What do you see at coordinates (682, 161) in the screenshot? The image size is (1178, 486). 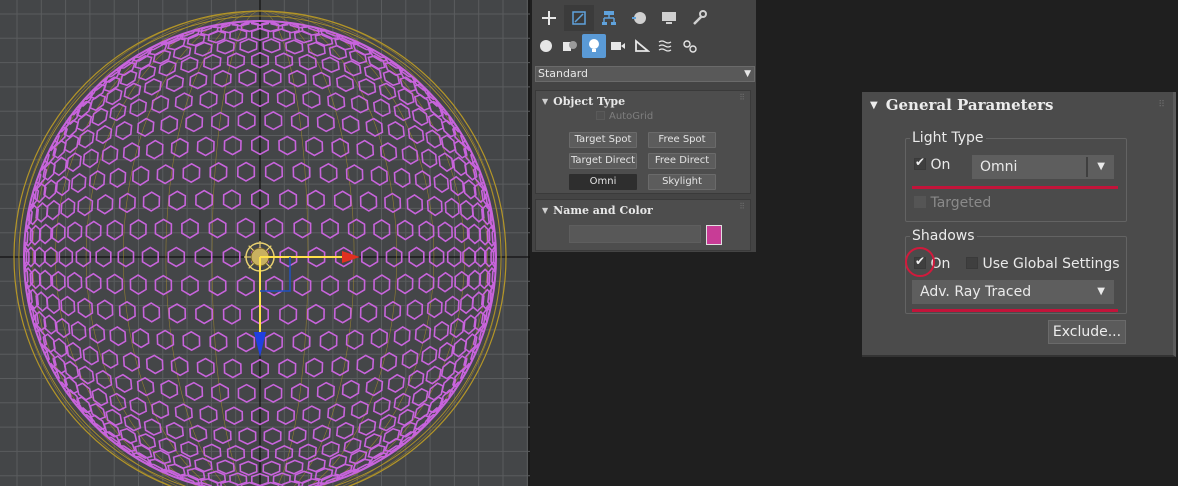 I see `free-direct-button: Free Direct` at bounding box center [682, 161].